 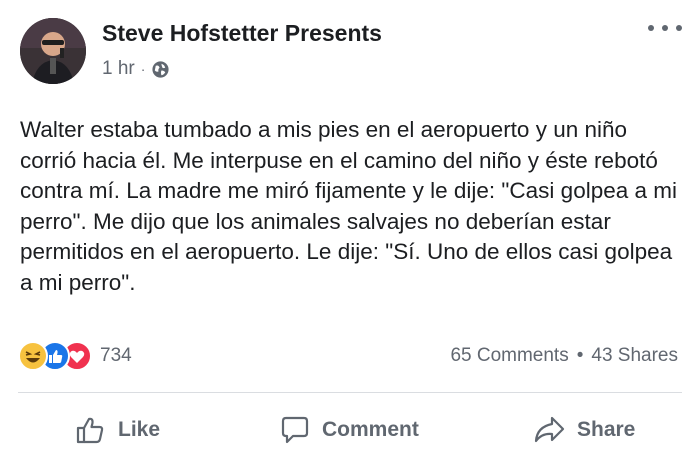 What do you see at coordinates (509, 356) in the screenshot?
I see `comments-count: 65 Comments` at bounding box center [509, 356].